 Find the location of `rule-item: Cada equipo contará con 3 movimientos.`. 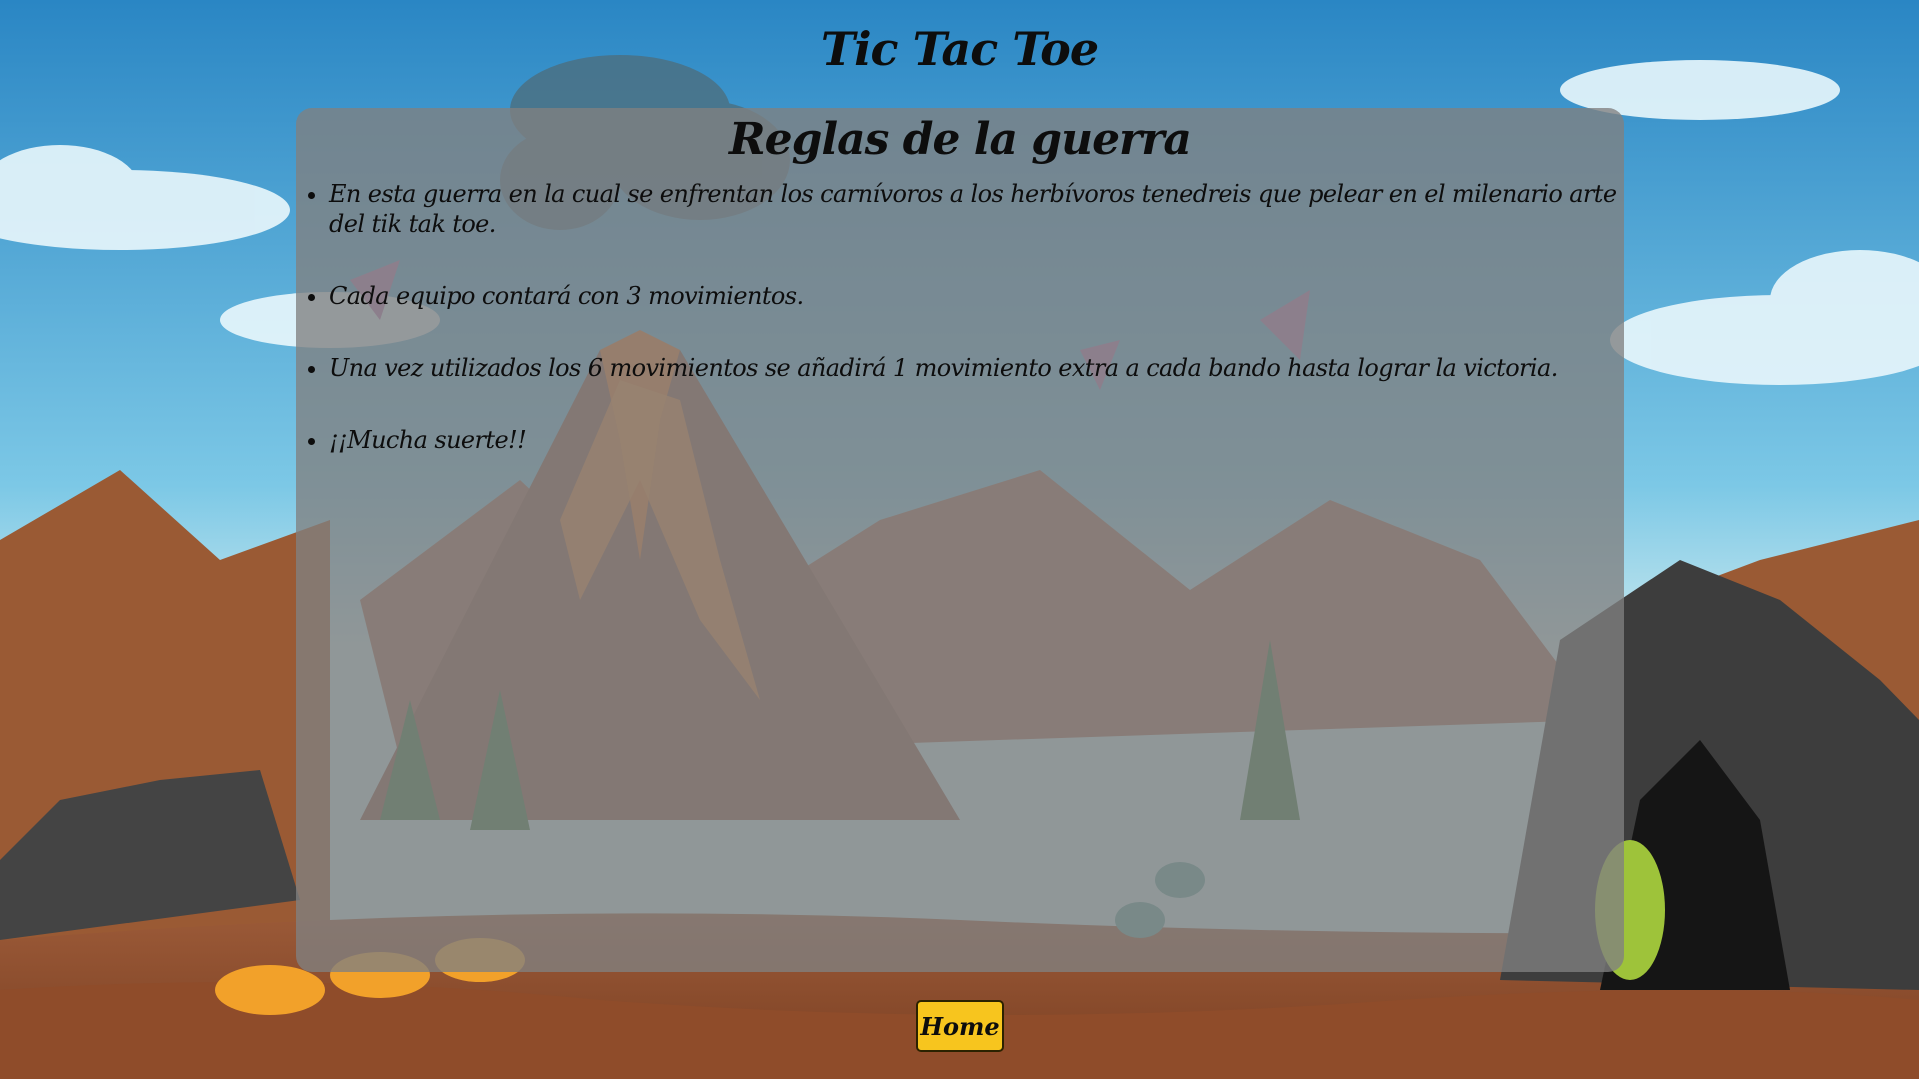

rule-item: Cada equipo contará con 3 movimientos. is located at coordinates (976, 296).